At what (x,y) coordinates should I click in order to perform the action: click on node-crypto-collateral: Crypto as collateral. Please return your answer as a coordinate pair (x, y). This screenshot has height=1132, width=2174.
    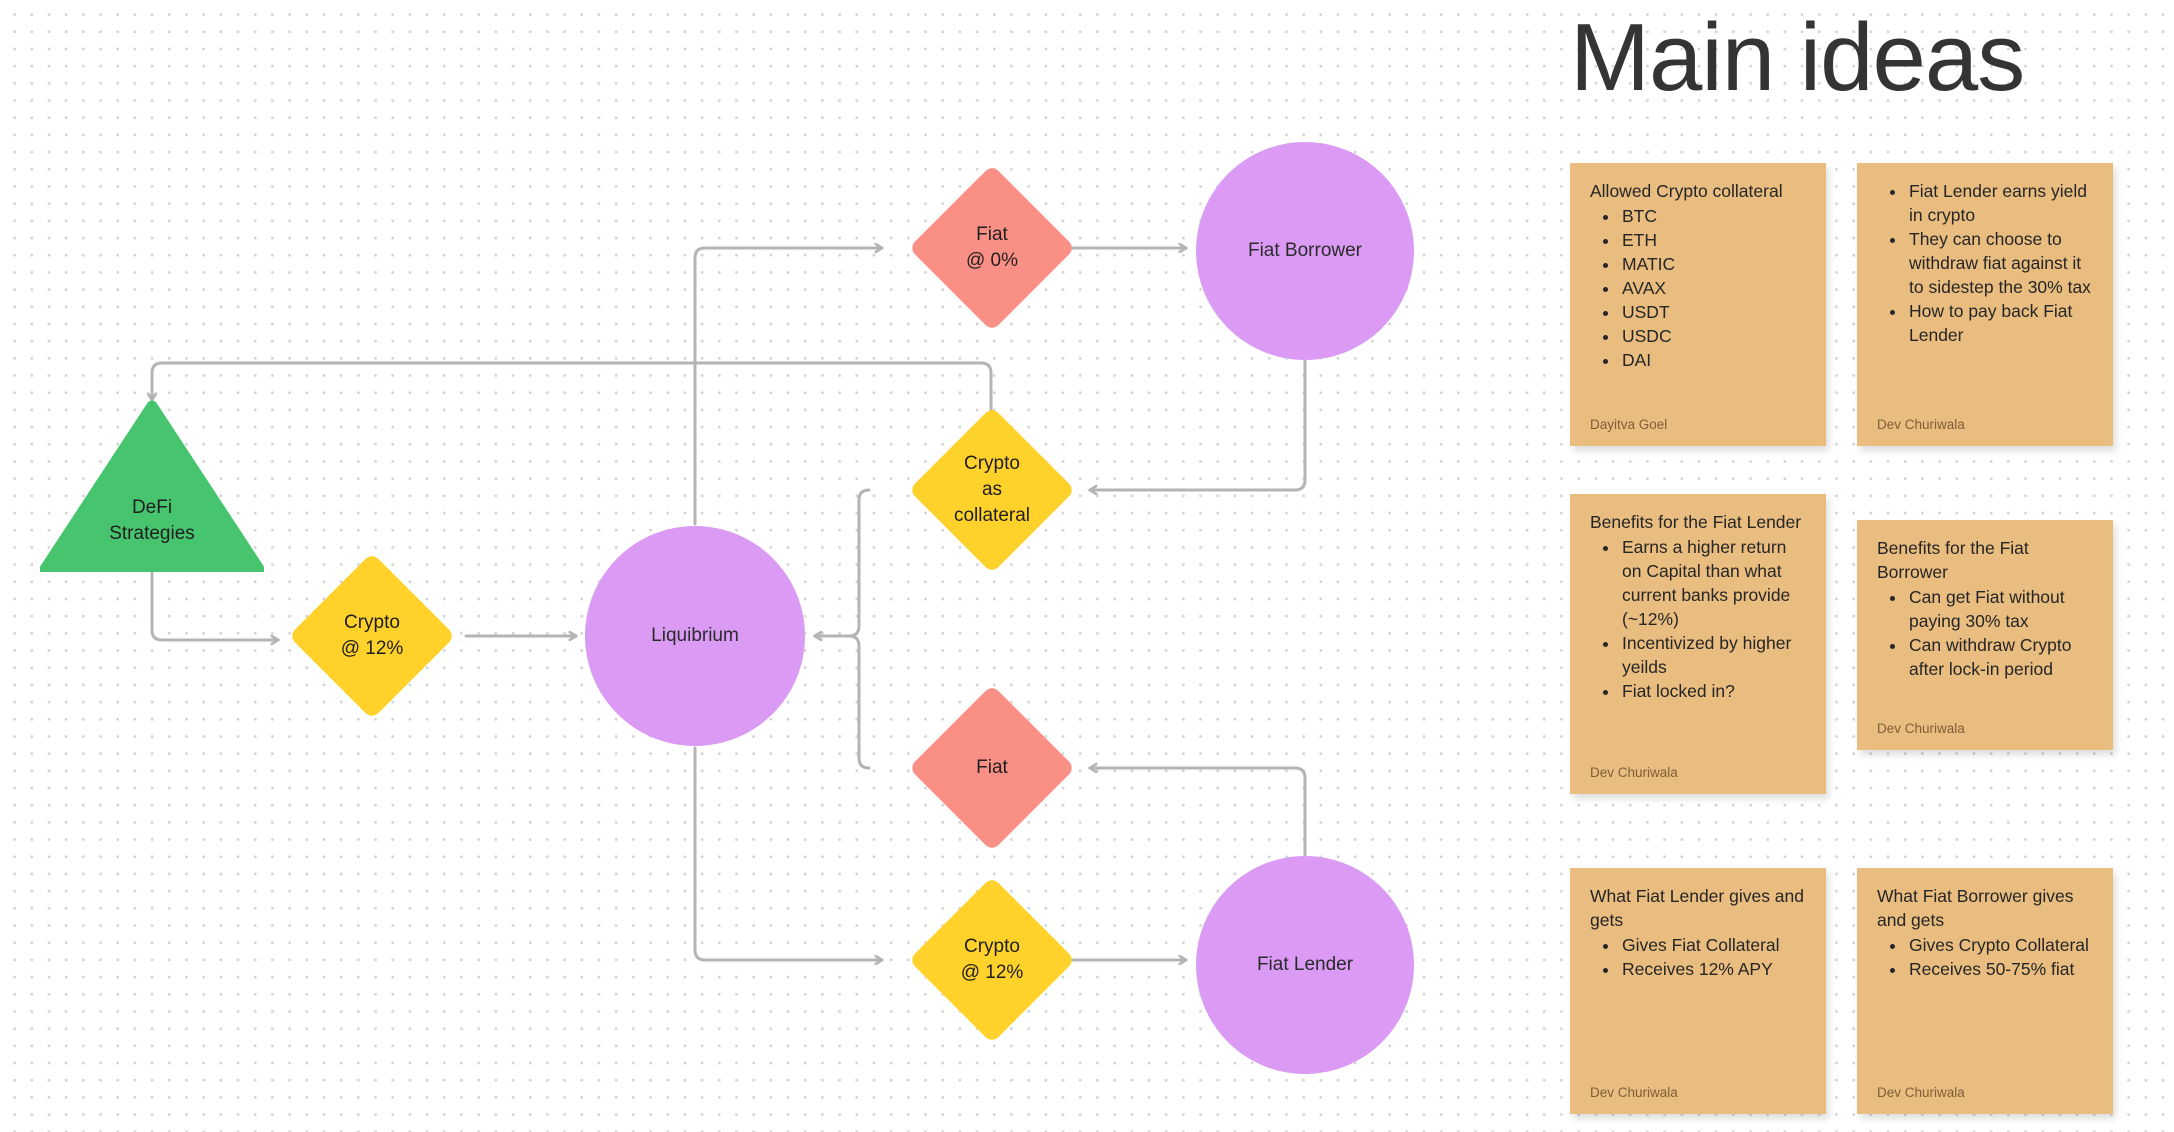
    Looking at the image, I should click on (992, 490).